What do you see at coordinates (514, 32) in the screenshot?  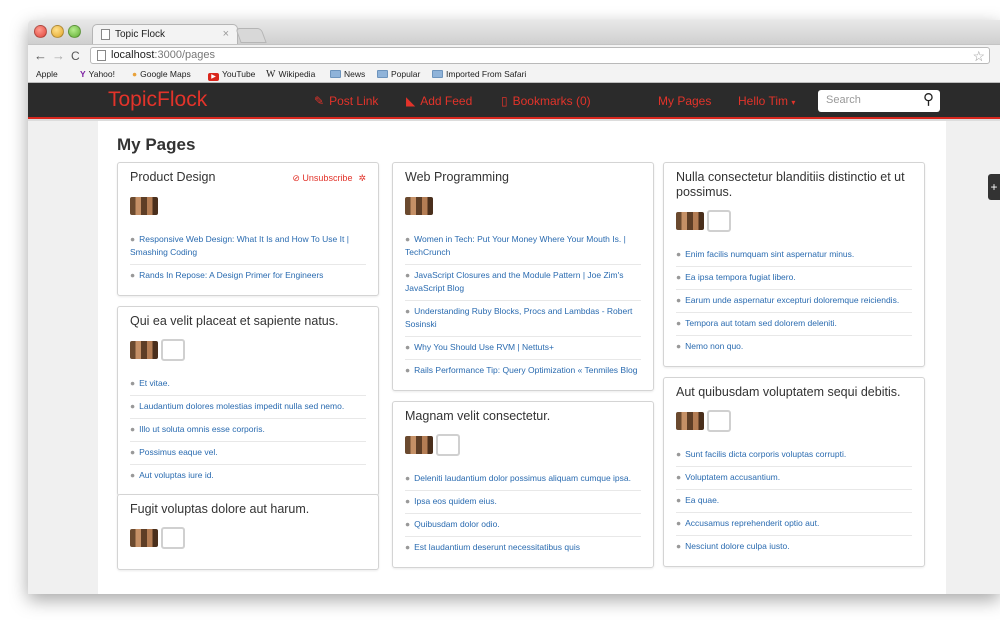 I see `tab-bar: Topic Flock ×` at bounding box center [514, 32].